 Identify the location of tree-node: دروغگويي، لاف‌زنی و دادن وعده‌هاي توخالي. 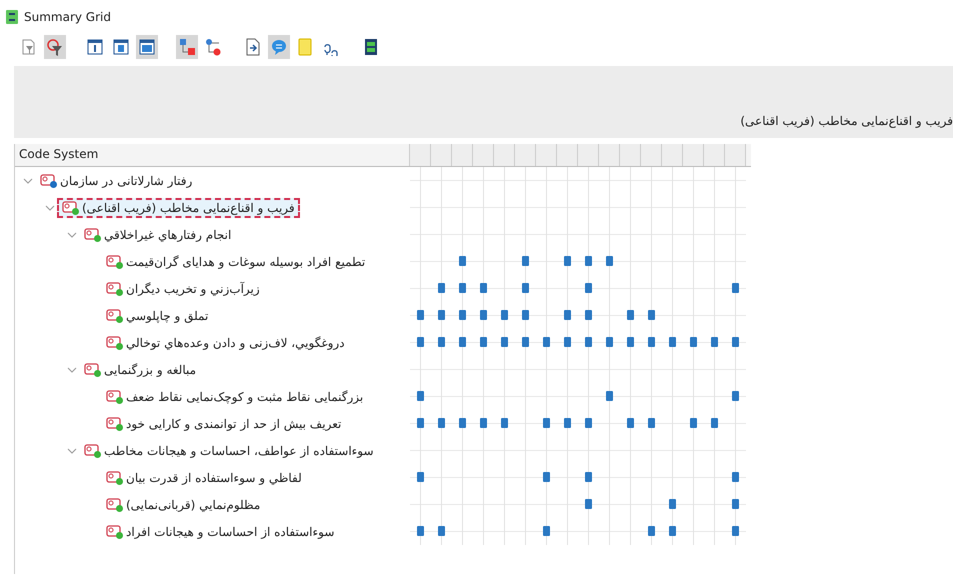
(225, 342).